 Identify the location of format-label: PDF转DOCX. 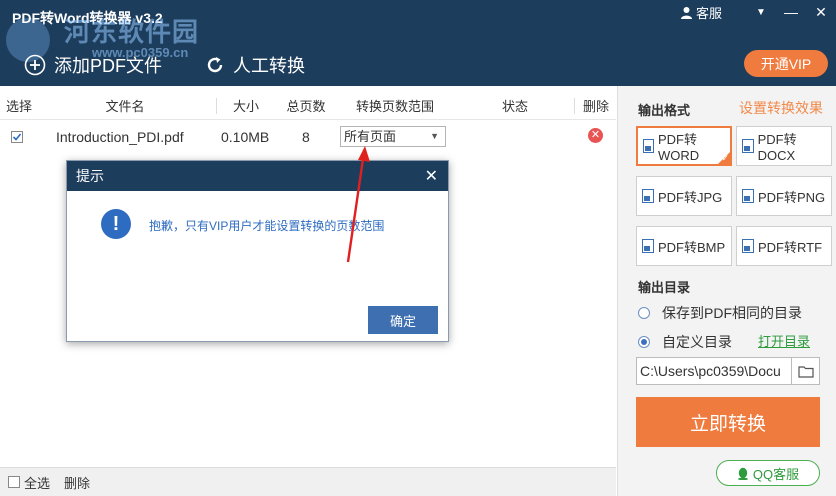
(777, 147).